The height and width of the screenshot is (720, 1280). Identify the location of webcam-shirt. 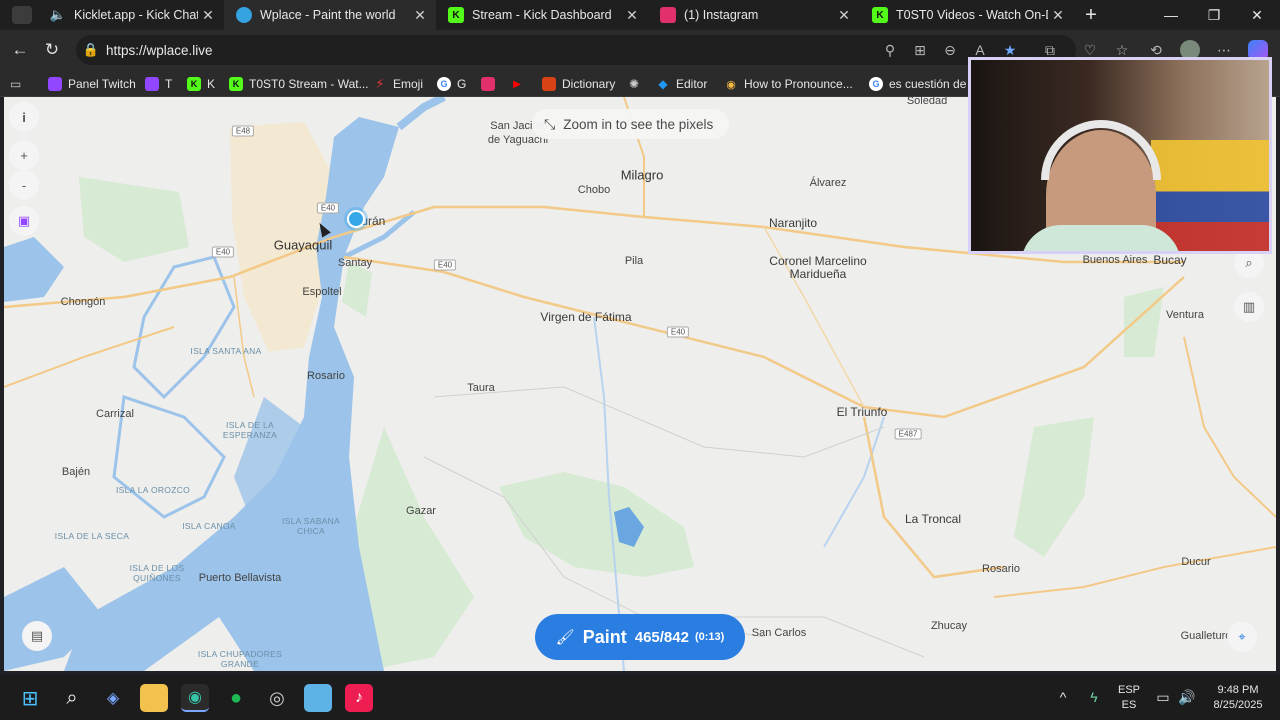
(1101, 238).